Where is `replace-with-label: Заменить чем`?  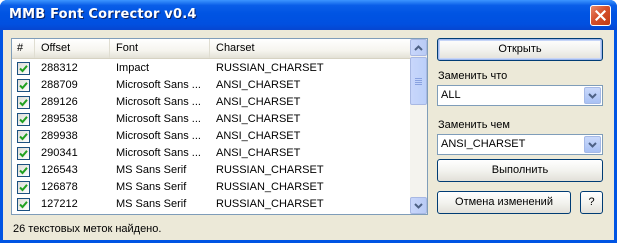
replace-with-label: Заменить чем is located at coordinates (474, 125).